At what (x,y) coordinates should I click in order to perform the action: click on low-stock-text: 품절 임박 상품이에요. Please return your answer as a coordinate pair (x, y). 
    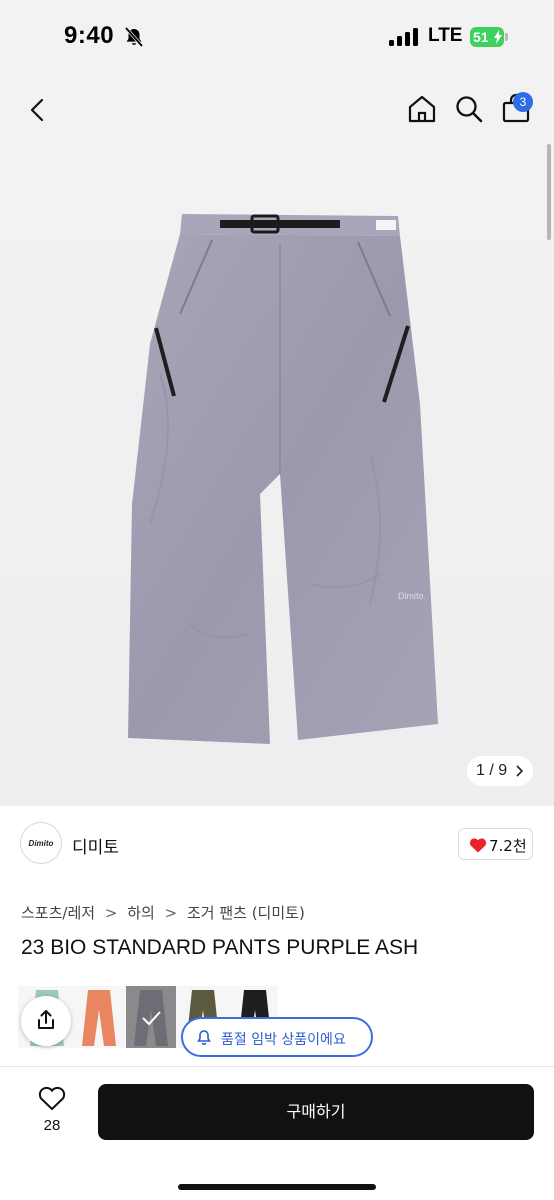
    Looking at the image, I should click on (283, 1040).